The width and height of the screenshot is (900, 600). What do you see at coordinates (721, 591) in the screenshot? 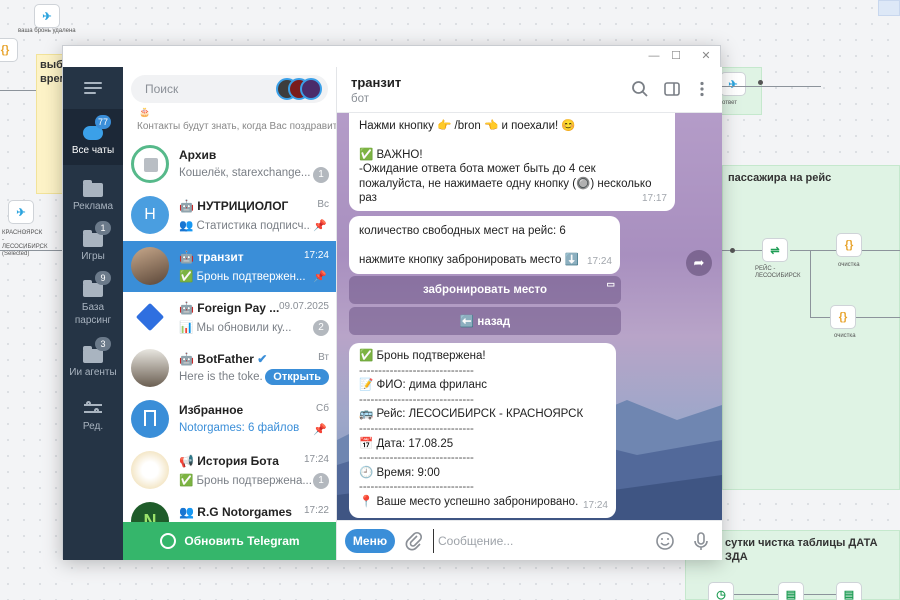
I see `clock-node-icon: ◷` at bounding box center [721, 591].